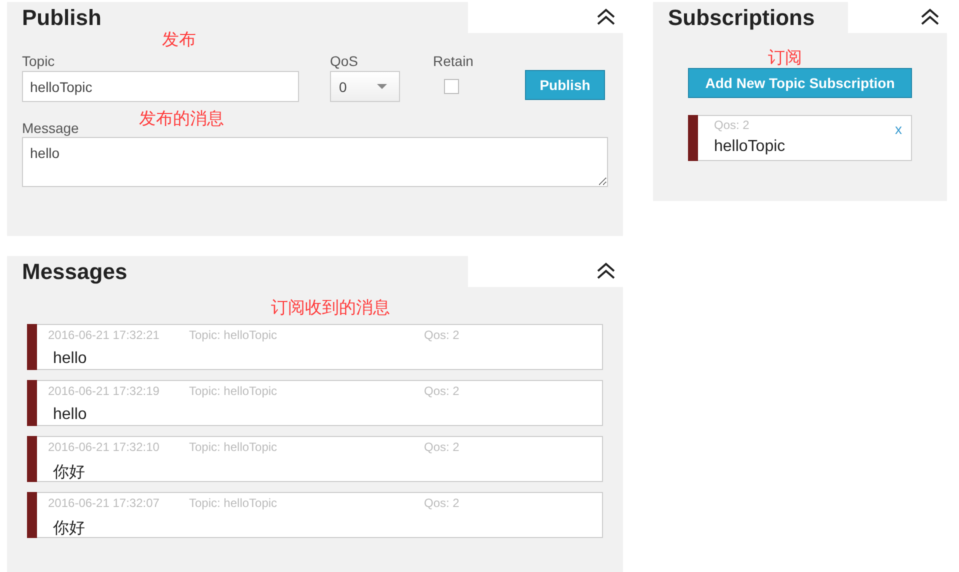 This screenshot has width=959, height=572. What do you see at coordinates (104, 392) in the screenshot?
I see `message-time: 2016-06-21 17:32:19` at bounding box center [104, 392].